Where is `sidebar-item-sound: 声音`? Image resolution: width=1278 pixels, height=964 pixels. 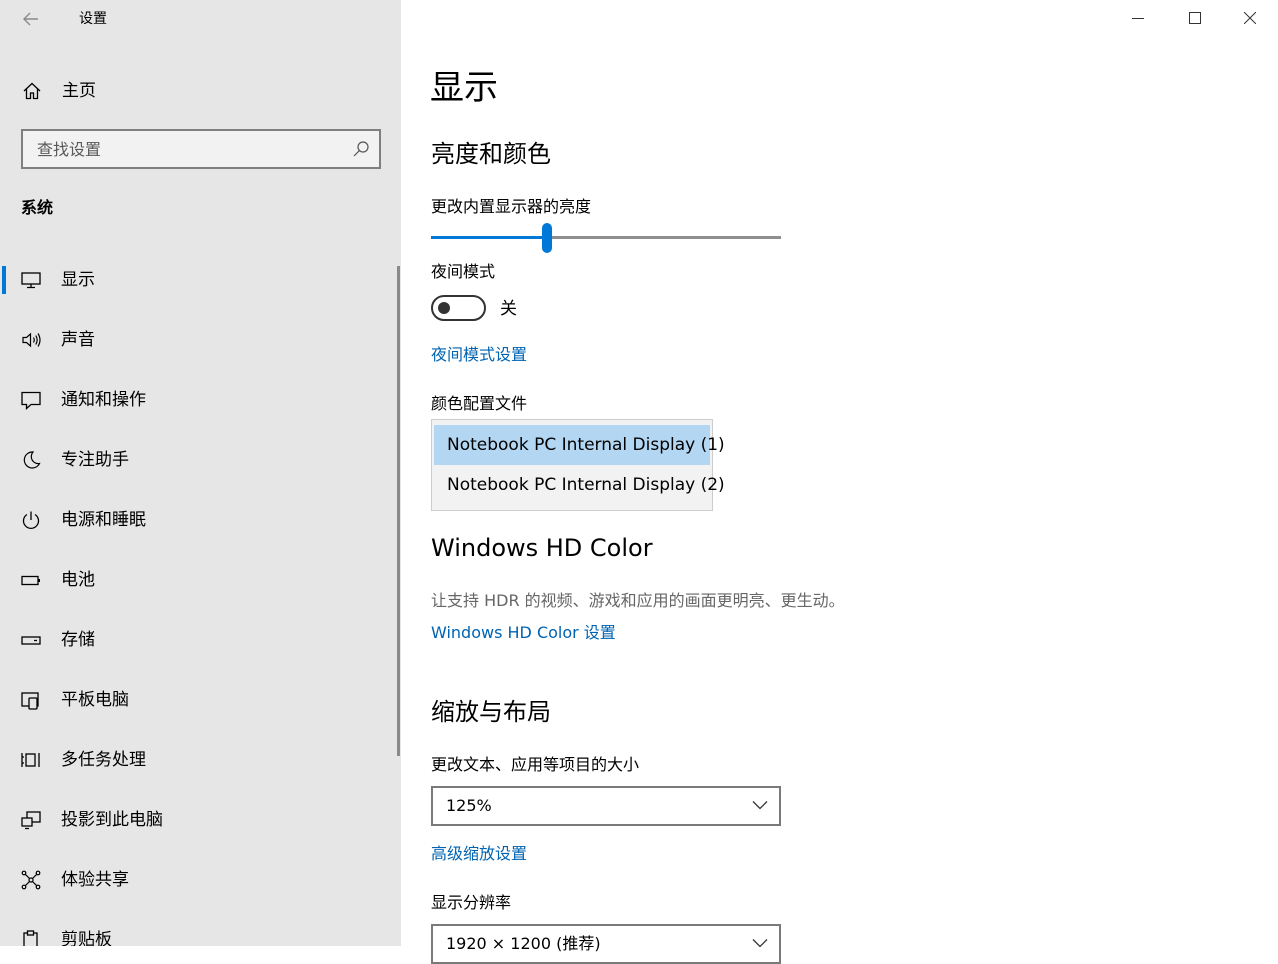
sidebar-item-sound: 声音 is located at coordinates (198, 340).